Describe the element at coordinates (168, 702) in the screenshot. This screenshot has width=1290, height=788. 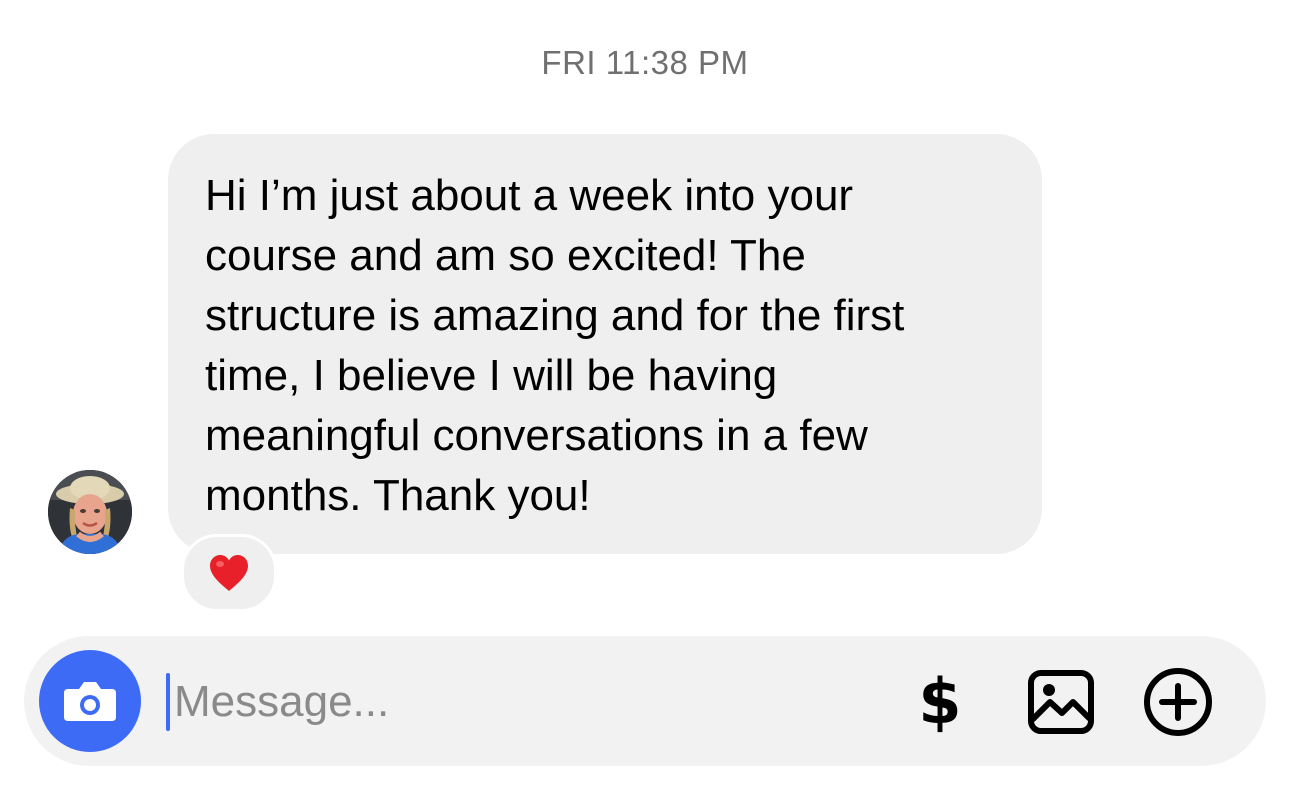
I see `text-caret` at that location.